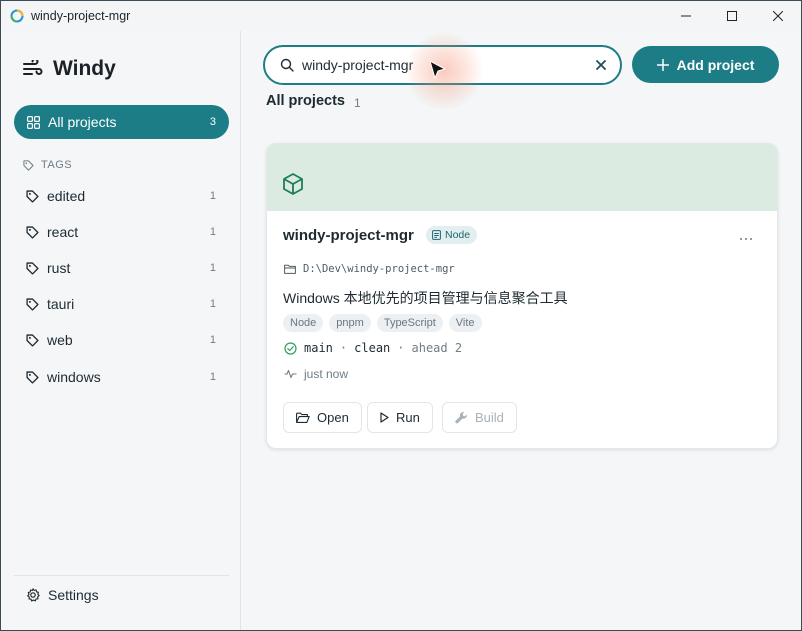 The width and height of the screenshot is (802, 631). Describe the element at coordinates (122, 232) in the screenshot. I see `tag-item-react: react 1` at that location.